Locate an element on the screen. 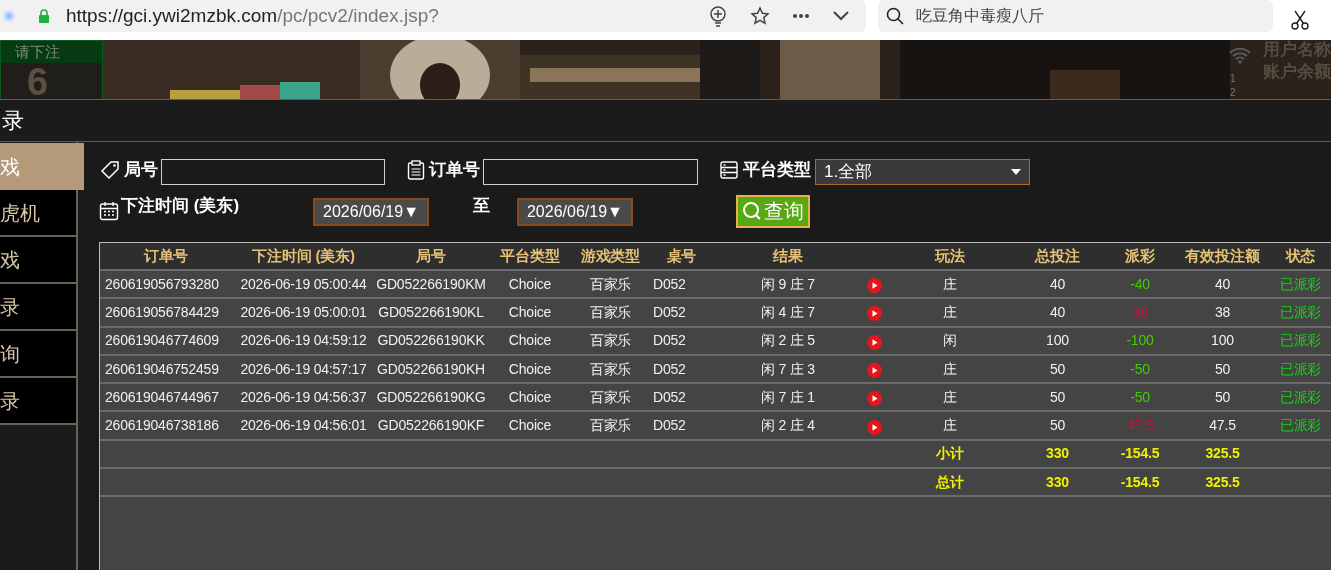 The image size is (1331, 570). table-cell: GD052266190KG is located at coordinates (431, 397).